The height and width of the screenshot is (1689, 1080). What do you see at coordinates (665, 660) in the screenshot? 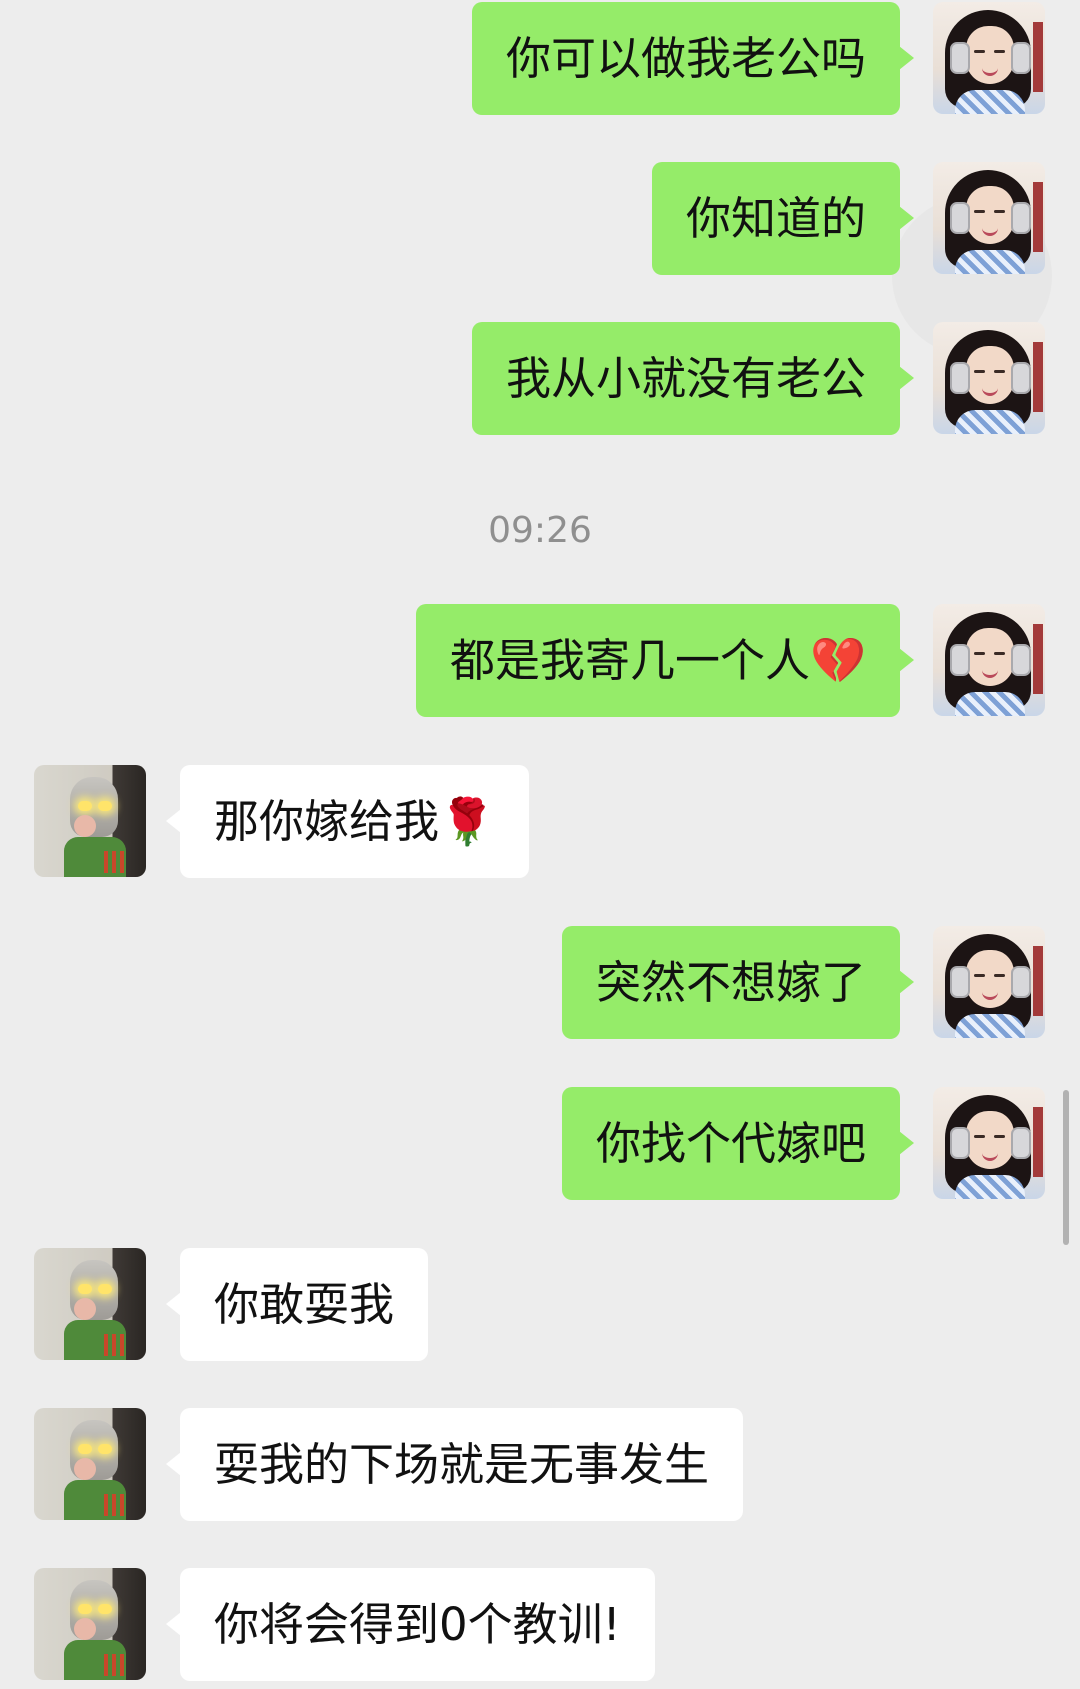
I see `outgoing-message-bubble: 都是我寄几一个人💔` at bounding box center [665, 660].